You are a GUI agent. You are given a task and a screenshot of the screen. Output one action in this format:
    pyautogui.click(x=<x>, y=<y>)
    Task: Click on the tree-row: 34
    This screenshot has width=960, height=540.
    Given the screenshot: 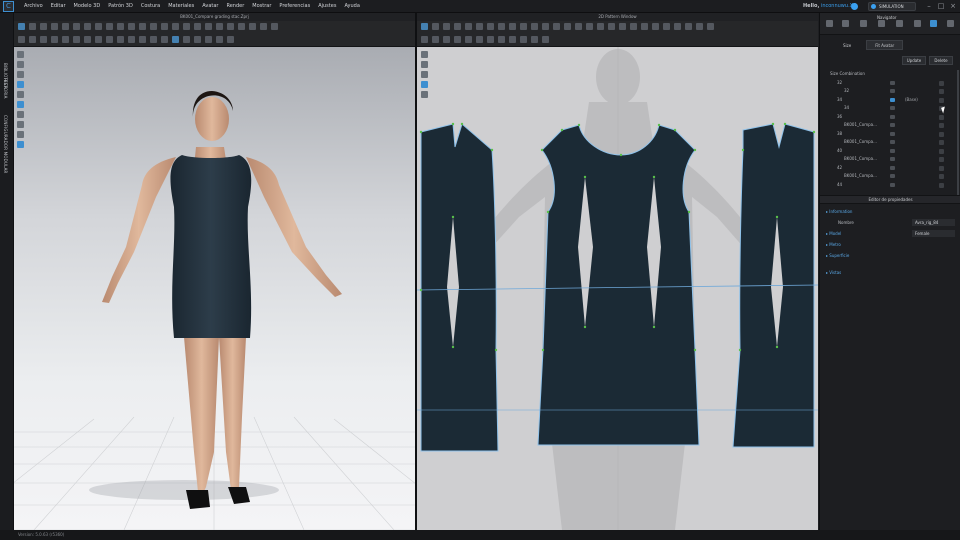 What is the action you would take?
    pyautogui.click(x=894, y=108)
    